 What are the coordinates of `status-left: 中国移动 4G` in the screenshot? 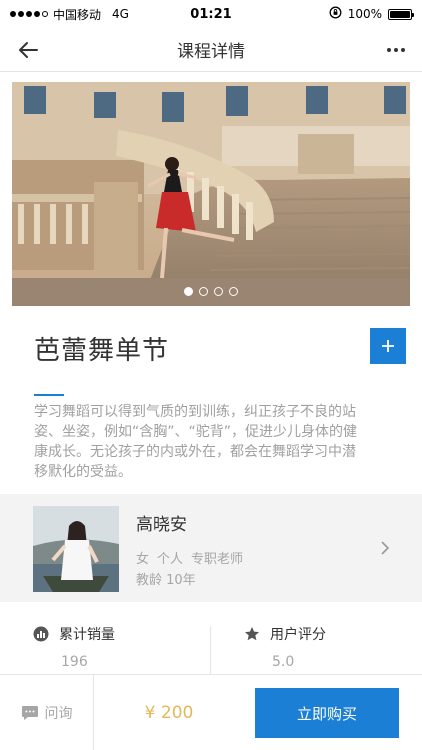 It's located at (69, 14).